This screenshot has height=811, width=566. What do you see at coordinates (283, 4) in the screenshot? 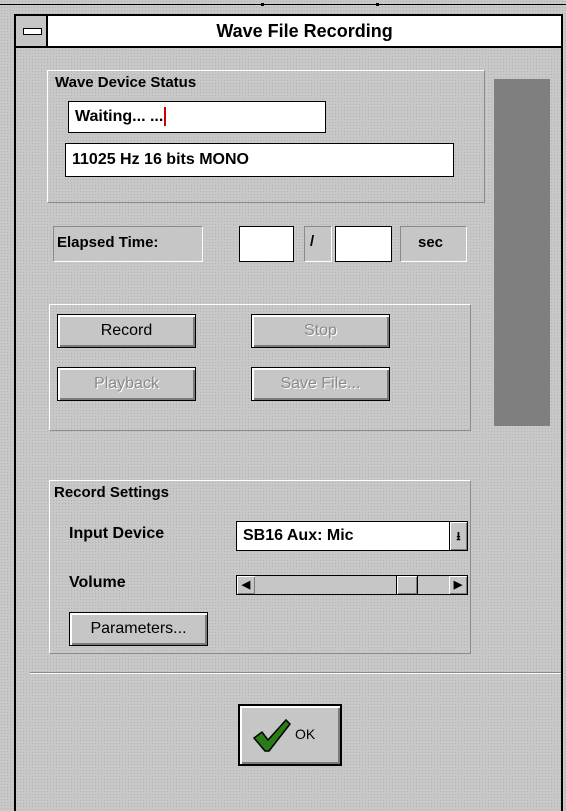
I see `top-edge-line` at bounding box center [283, 4].